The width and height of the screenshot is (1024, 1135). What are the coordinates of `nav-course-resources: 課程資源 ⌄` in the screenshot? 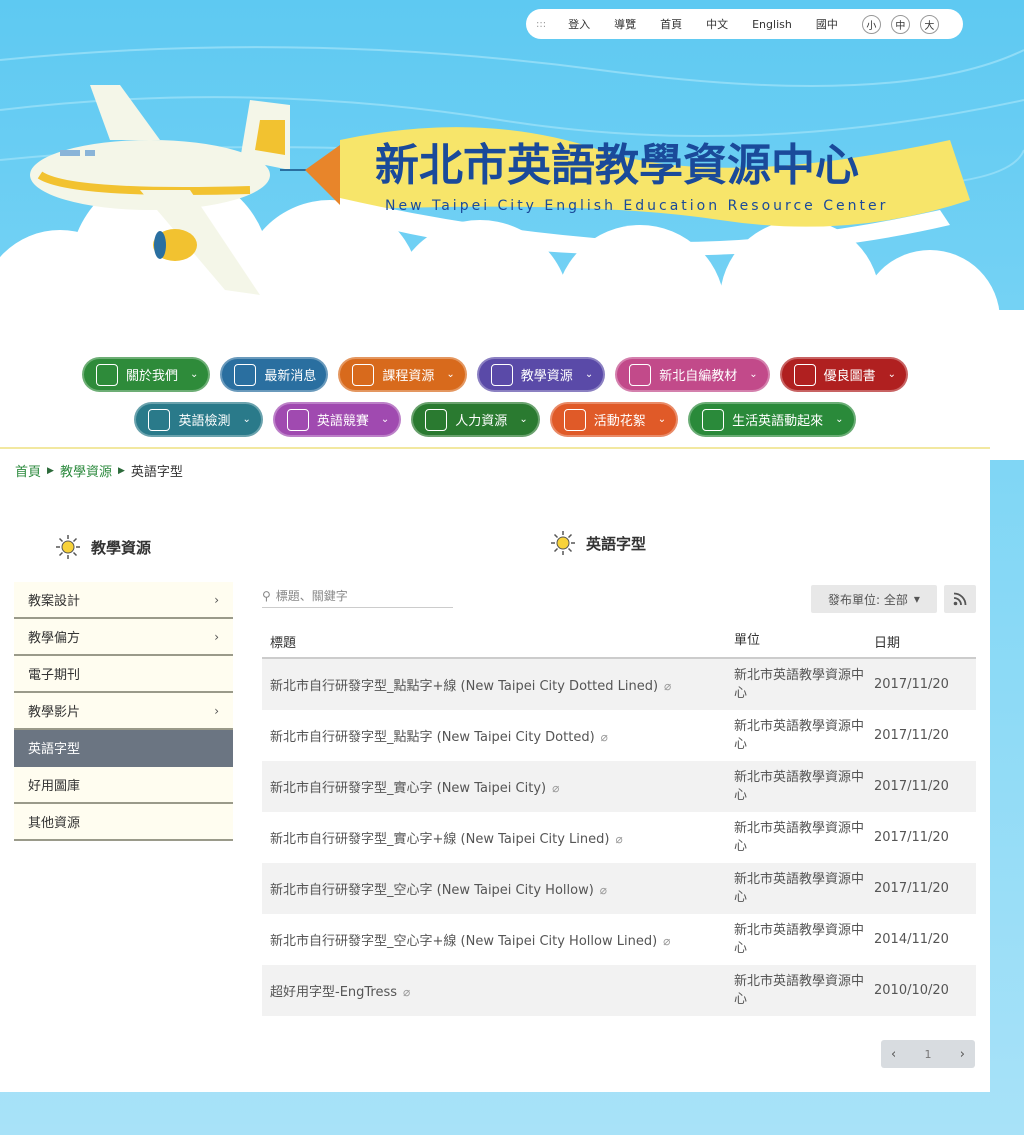 It's located at (402, 374).